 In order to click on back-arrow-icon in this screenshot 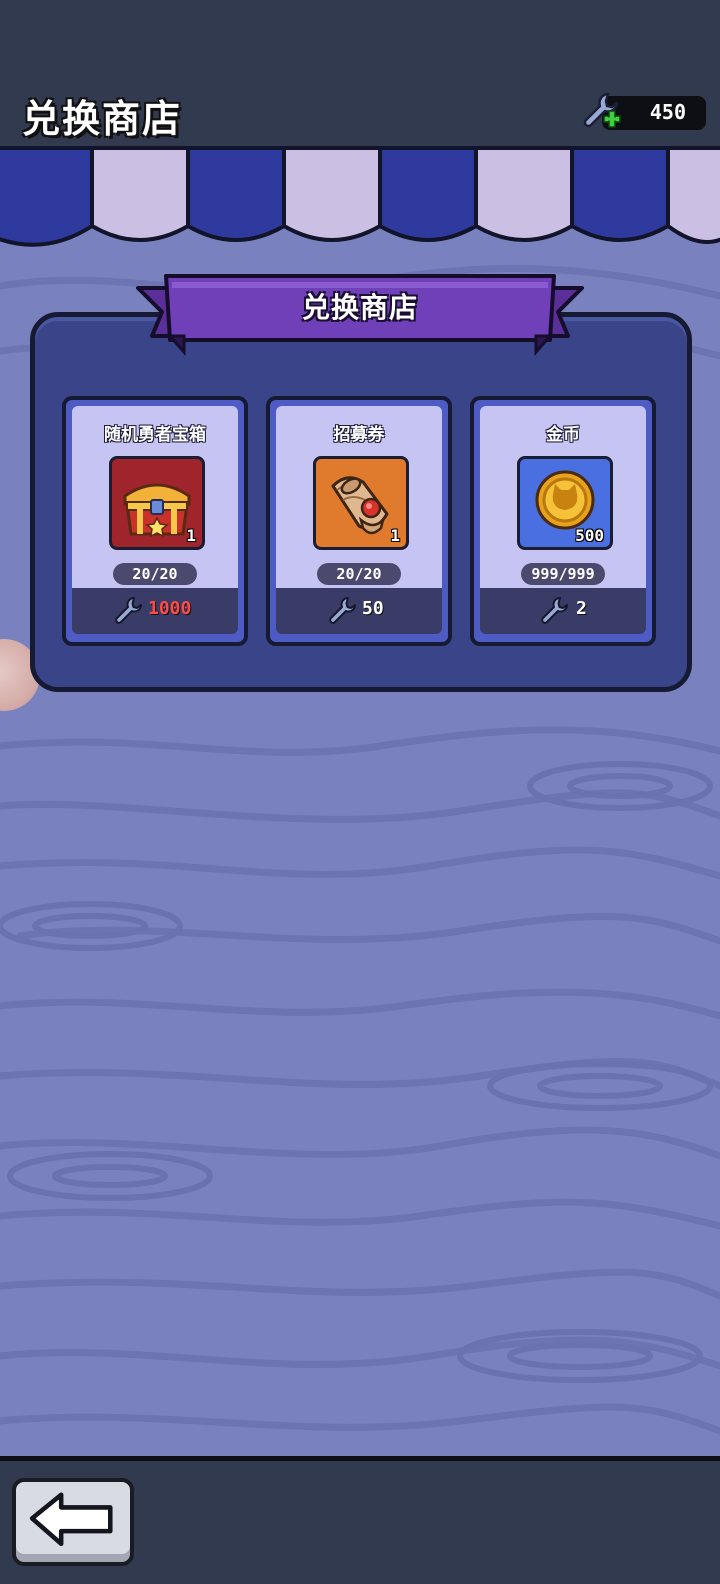, I will do `click(71, 1519)`.